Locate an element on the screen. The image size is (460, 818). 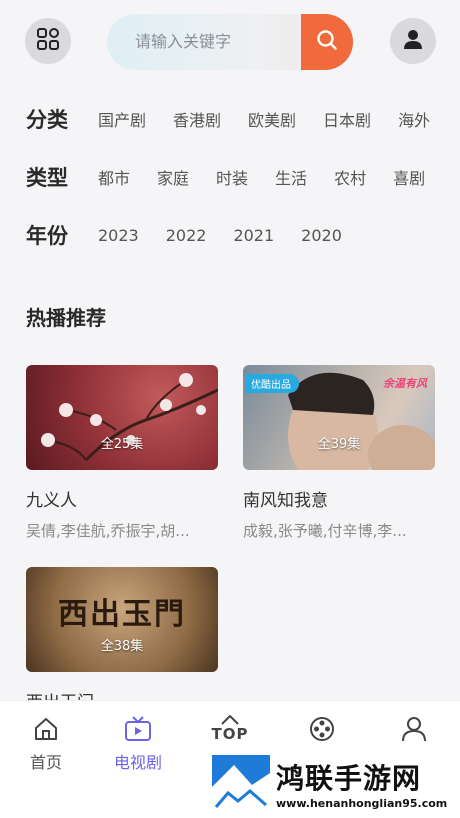
nav-tv: 电视剧 is located at coordinates (138, 744).